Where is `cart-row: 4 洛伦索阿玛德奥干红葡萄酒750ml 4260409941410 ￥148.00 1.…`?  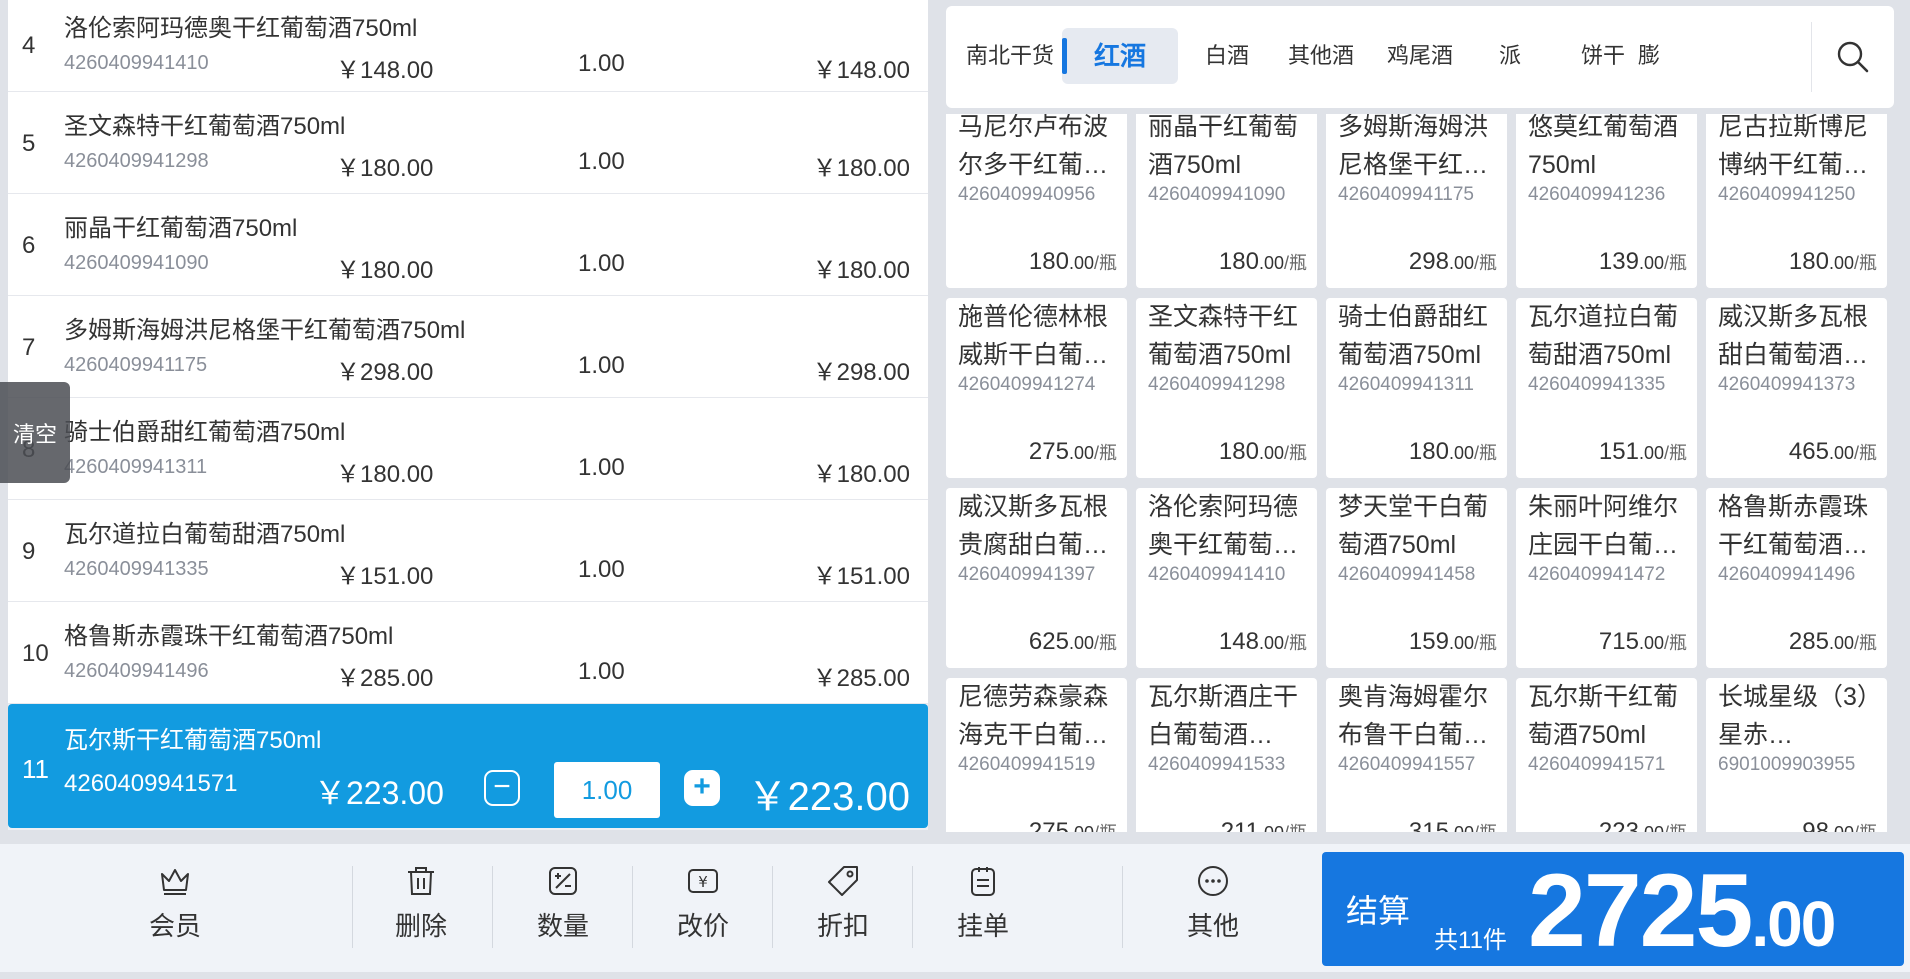
cart-row: 4 洛伦索阿玛德奥干红葡萄酒750ml 4260409941410 ￥148.00 1.… is located at coordinates (468, 46).